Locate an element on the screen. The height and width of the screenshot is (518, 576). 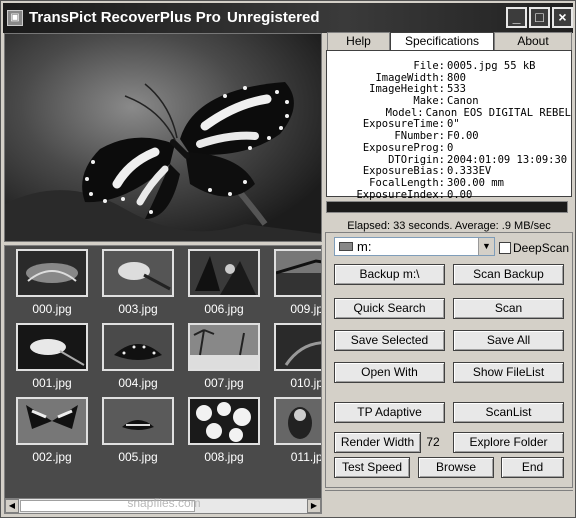
tp-adaptive-button: TP Adaptive is located at coordinates (389, 412).